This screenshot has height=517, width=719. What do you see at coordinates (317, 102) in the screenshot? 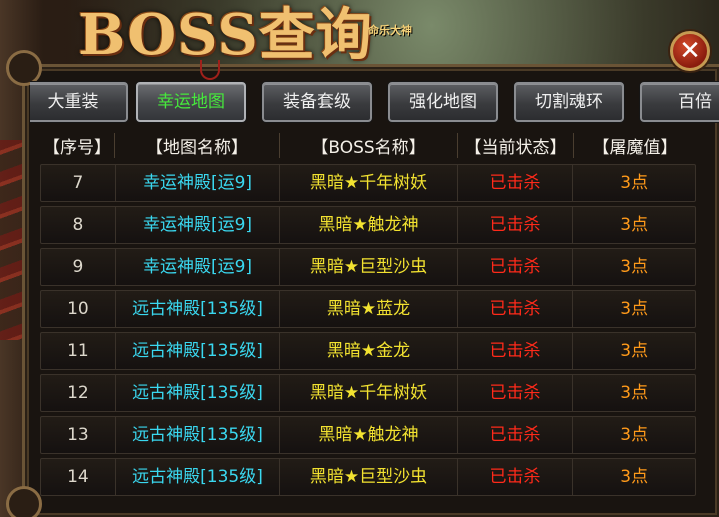
I see `tab-equipment-set: 装备套级` at bounding box center [317, 102].